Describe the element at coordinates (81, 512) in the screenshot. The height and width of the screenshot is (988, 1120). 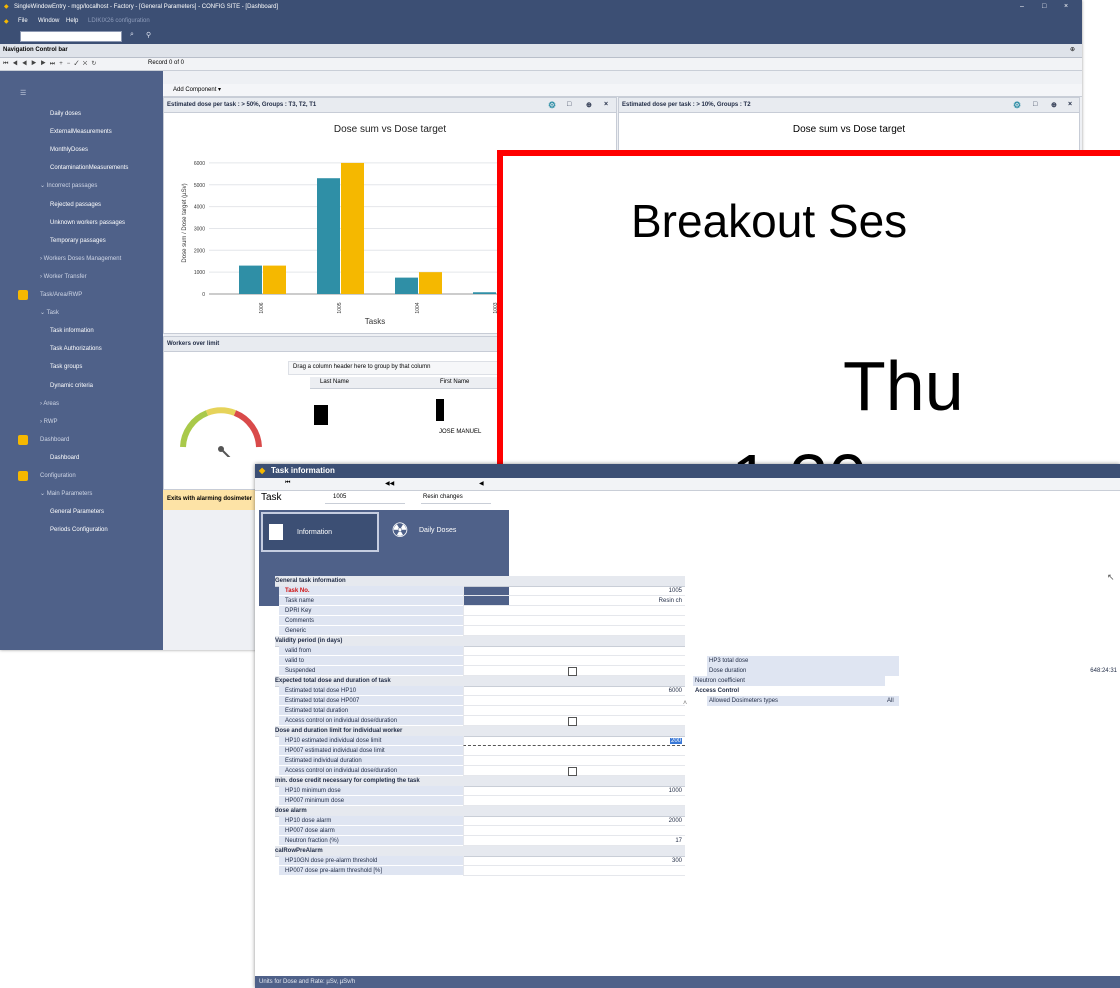
I see `sidebar-item: General Parameters` at that location.